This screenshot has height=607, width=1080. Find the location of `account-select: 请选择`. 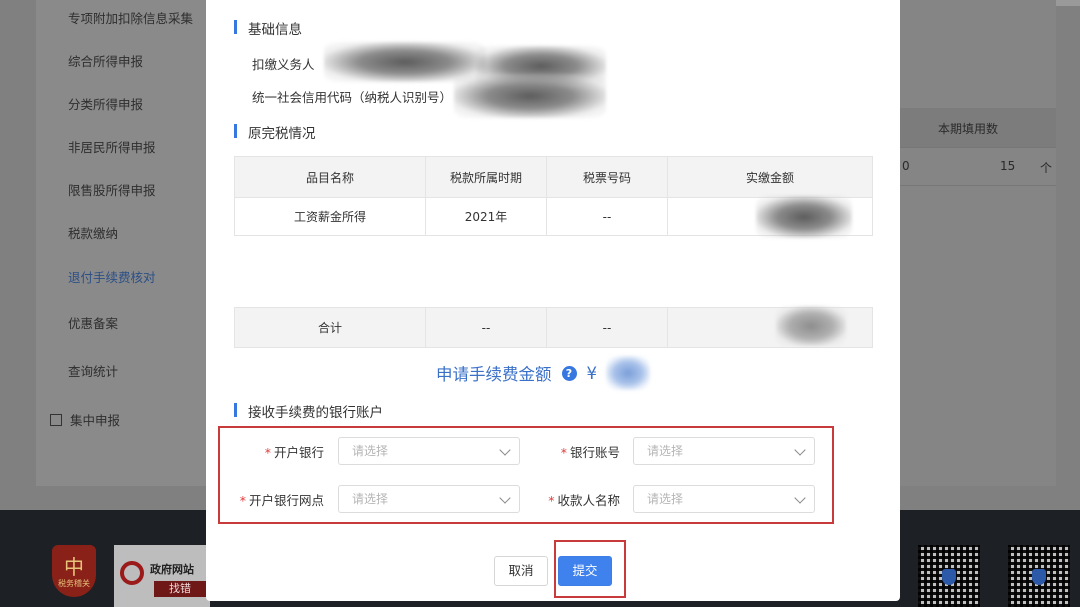

account-select: 请选择 is located at coordinates (724, 451).